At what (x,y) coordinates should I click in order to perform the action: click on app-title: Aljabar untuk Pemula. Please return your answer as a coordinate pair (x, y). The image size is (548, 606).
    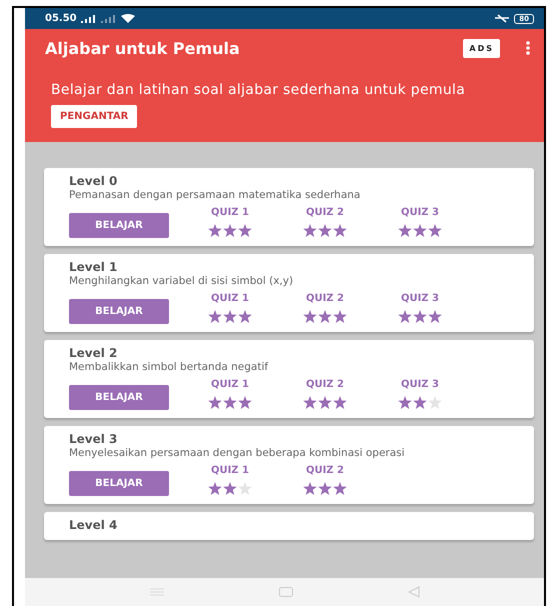
    Looking at the image, I should click on (142, 48).